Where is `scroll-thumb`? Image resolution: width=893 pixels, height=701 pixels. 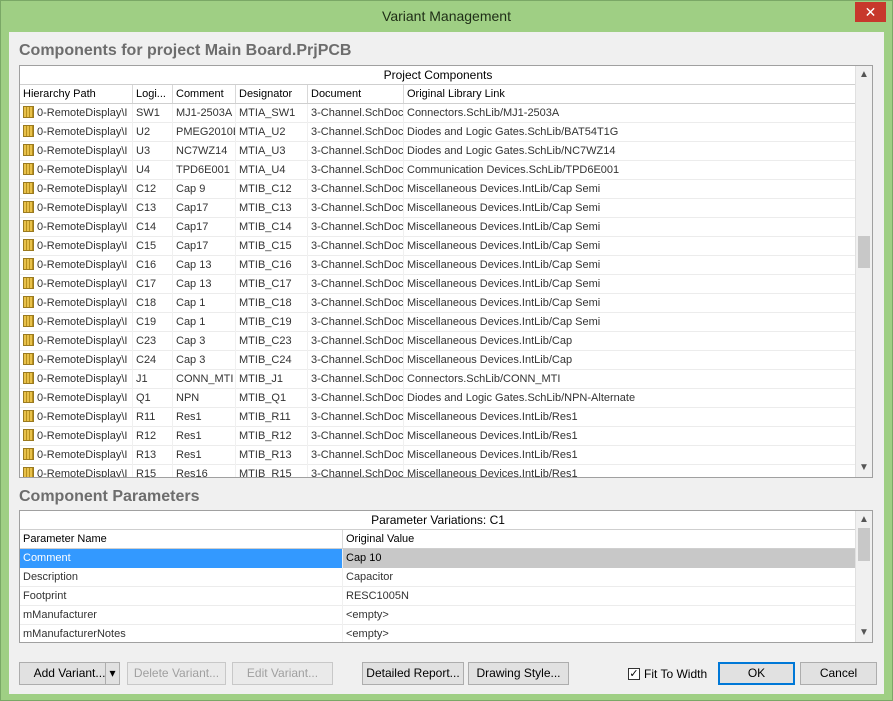 scroll-thumb is located at coordinates (864, 252).